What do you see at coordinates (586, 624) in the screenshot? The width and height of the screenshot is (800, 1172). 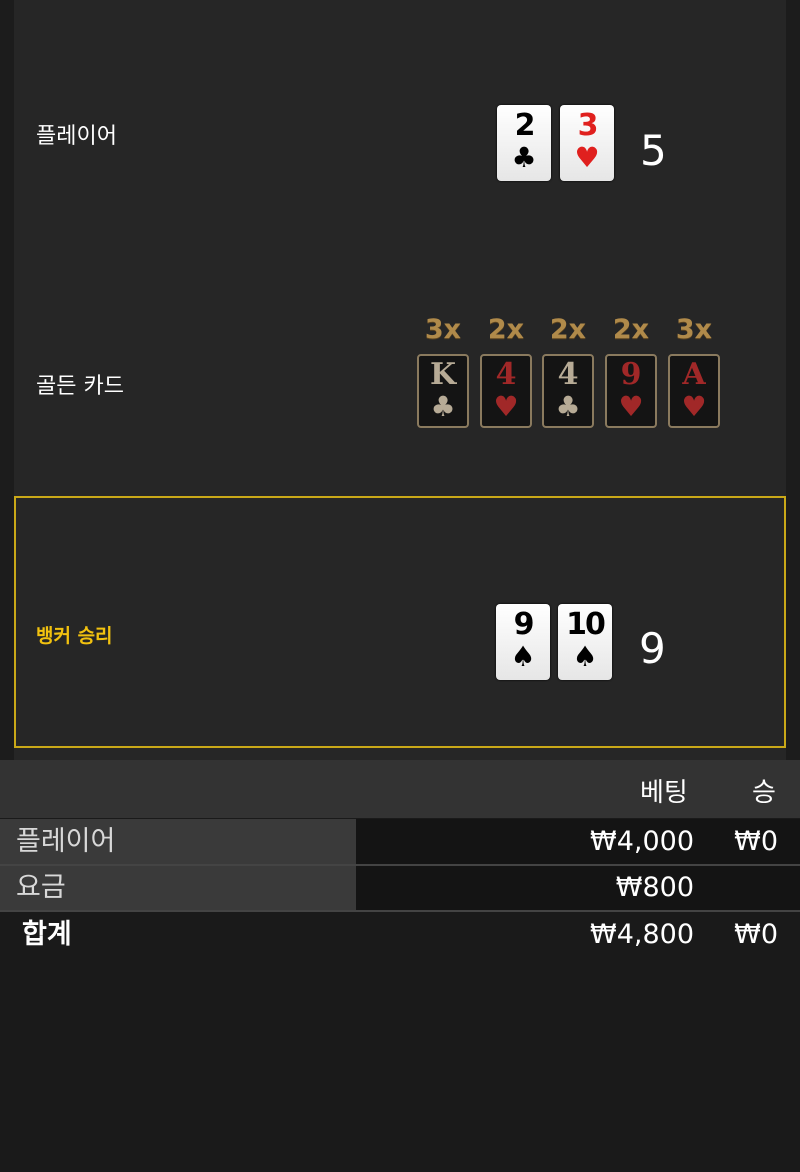 I see `card-rank: 10` at bounding box center [586, 624].